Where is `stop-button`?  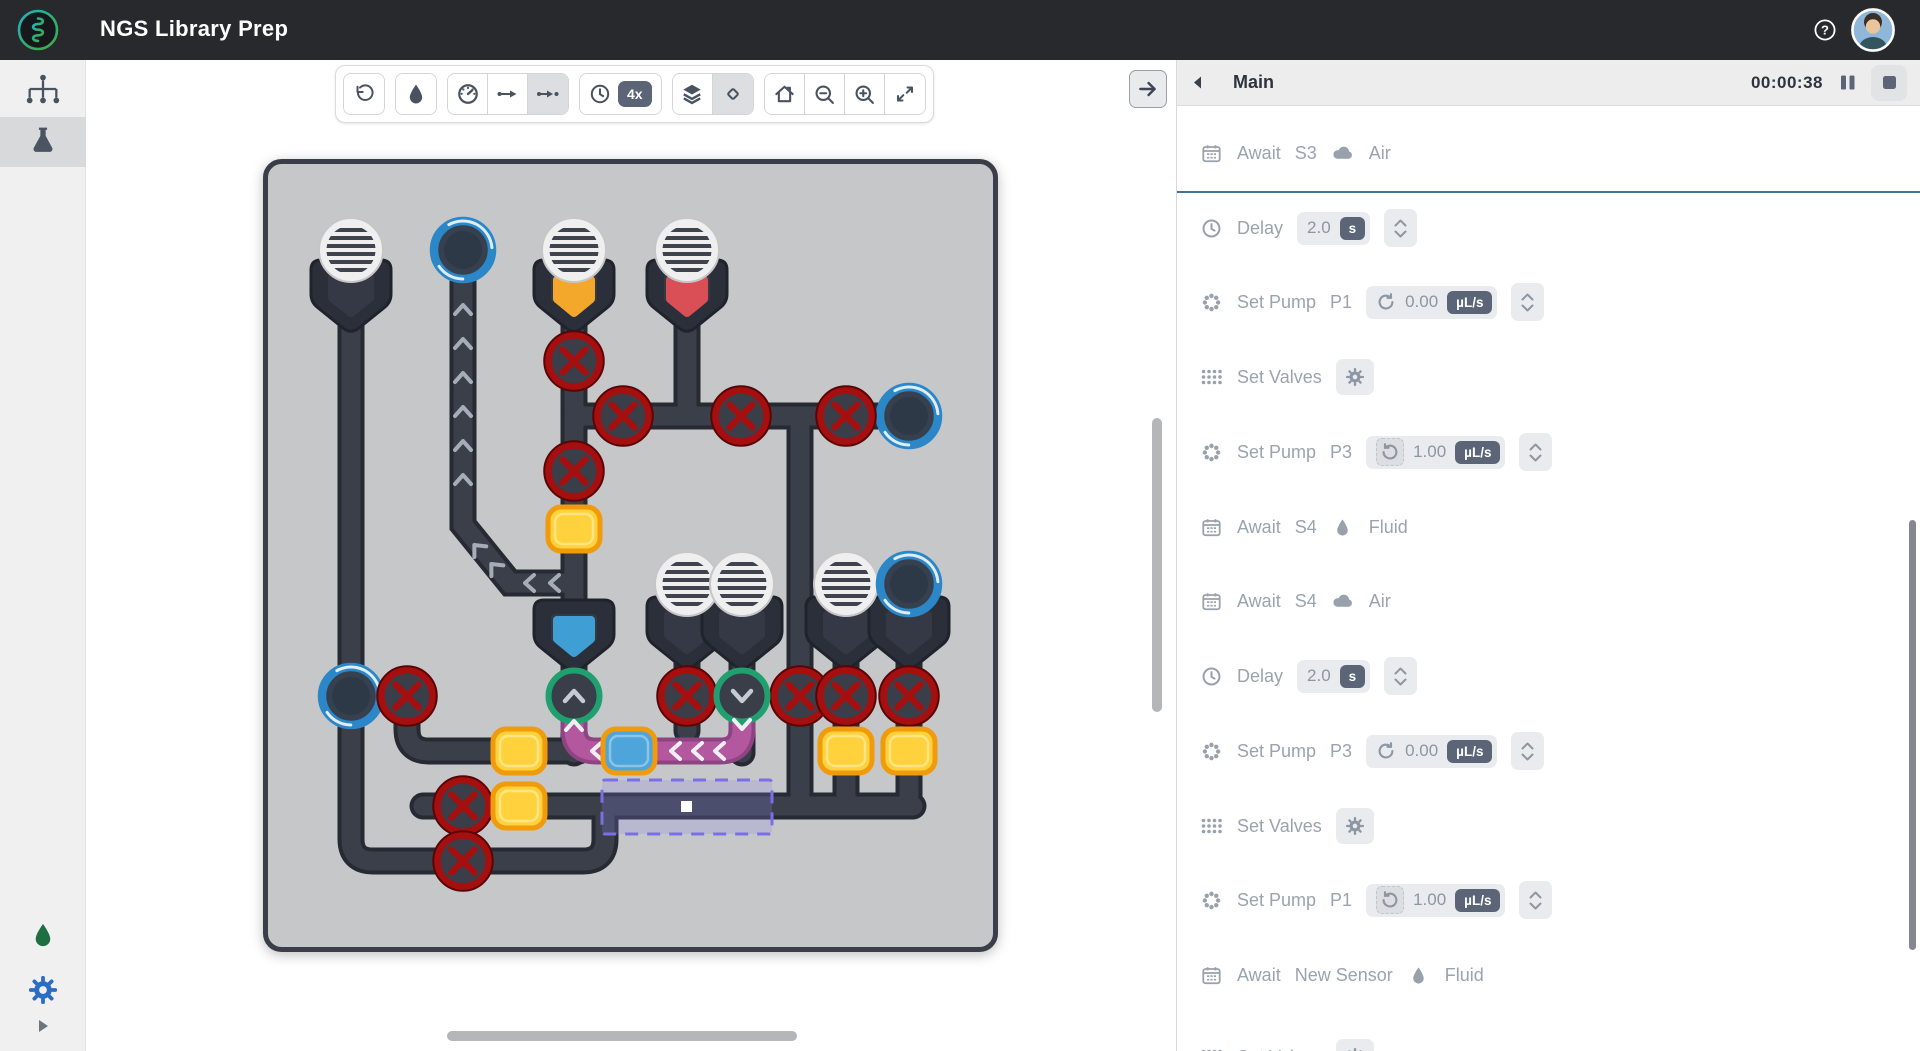
stop-button is located at coordinates (1889, 82).